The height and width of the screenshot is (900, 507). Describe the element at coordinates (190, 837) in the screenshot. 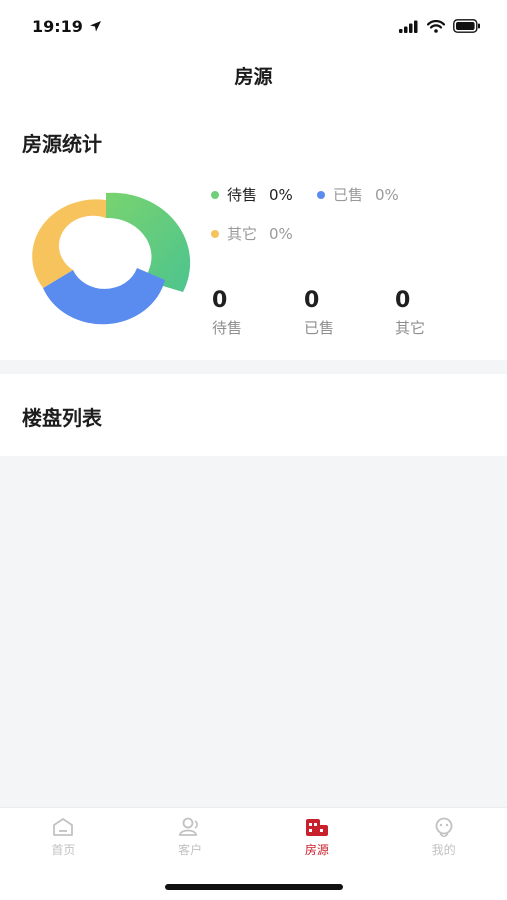

I see `tab-customer: 客户` at that location.